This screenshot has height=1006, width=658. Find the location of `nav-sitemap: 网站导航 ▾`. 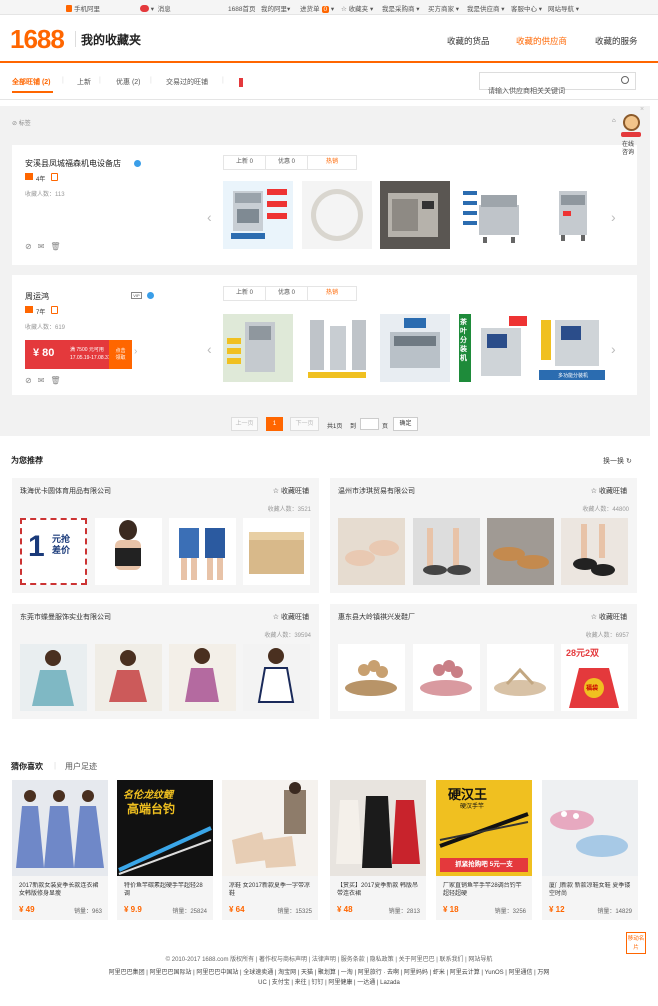

nav-sitemap: 网站导航 ▾ is located at coordinates (563, 8).